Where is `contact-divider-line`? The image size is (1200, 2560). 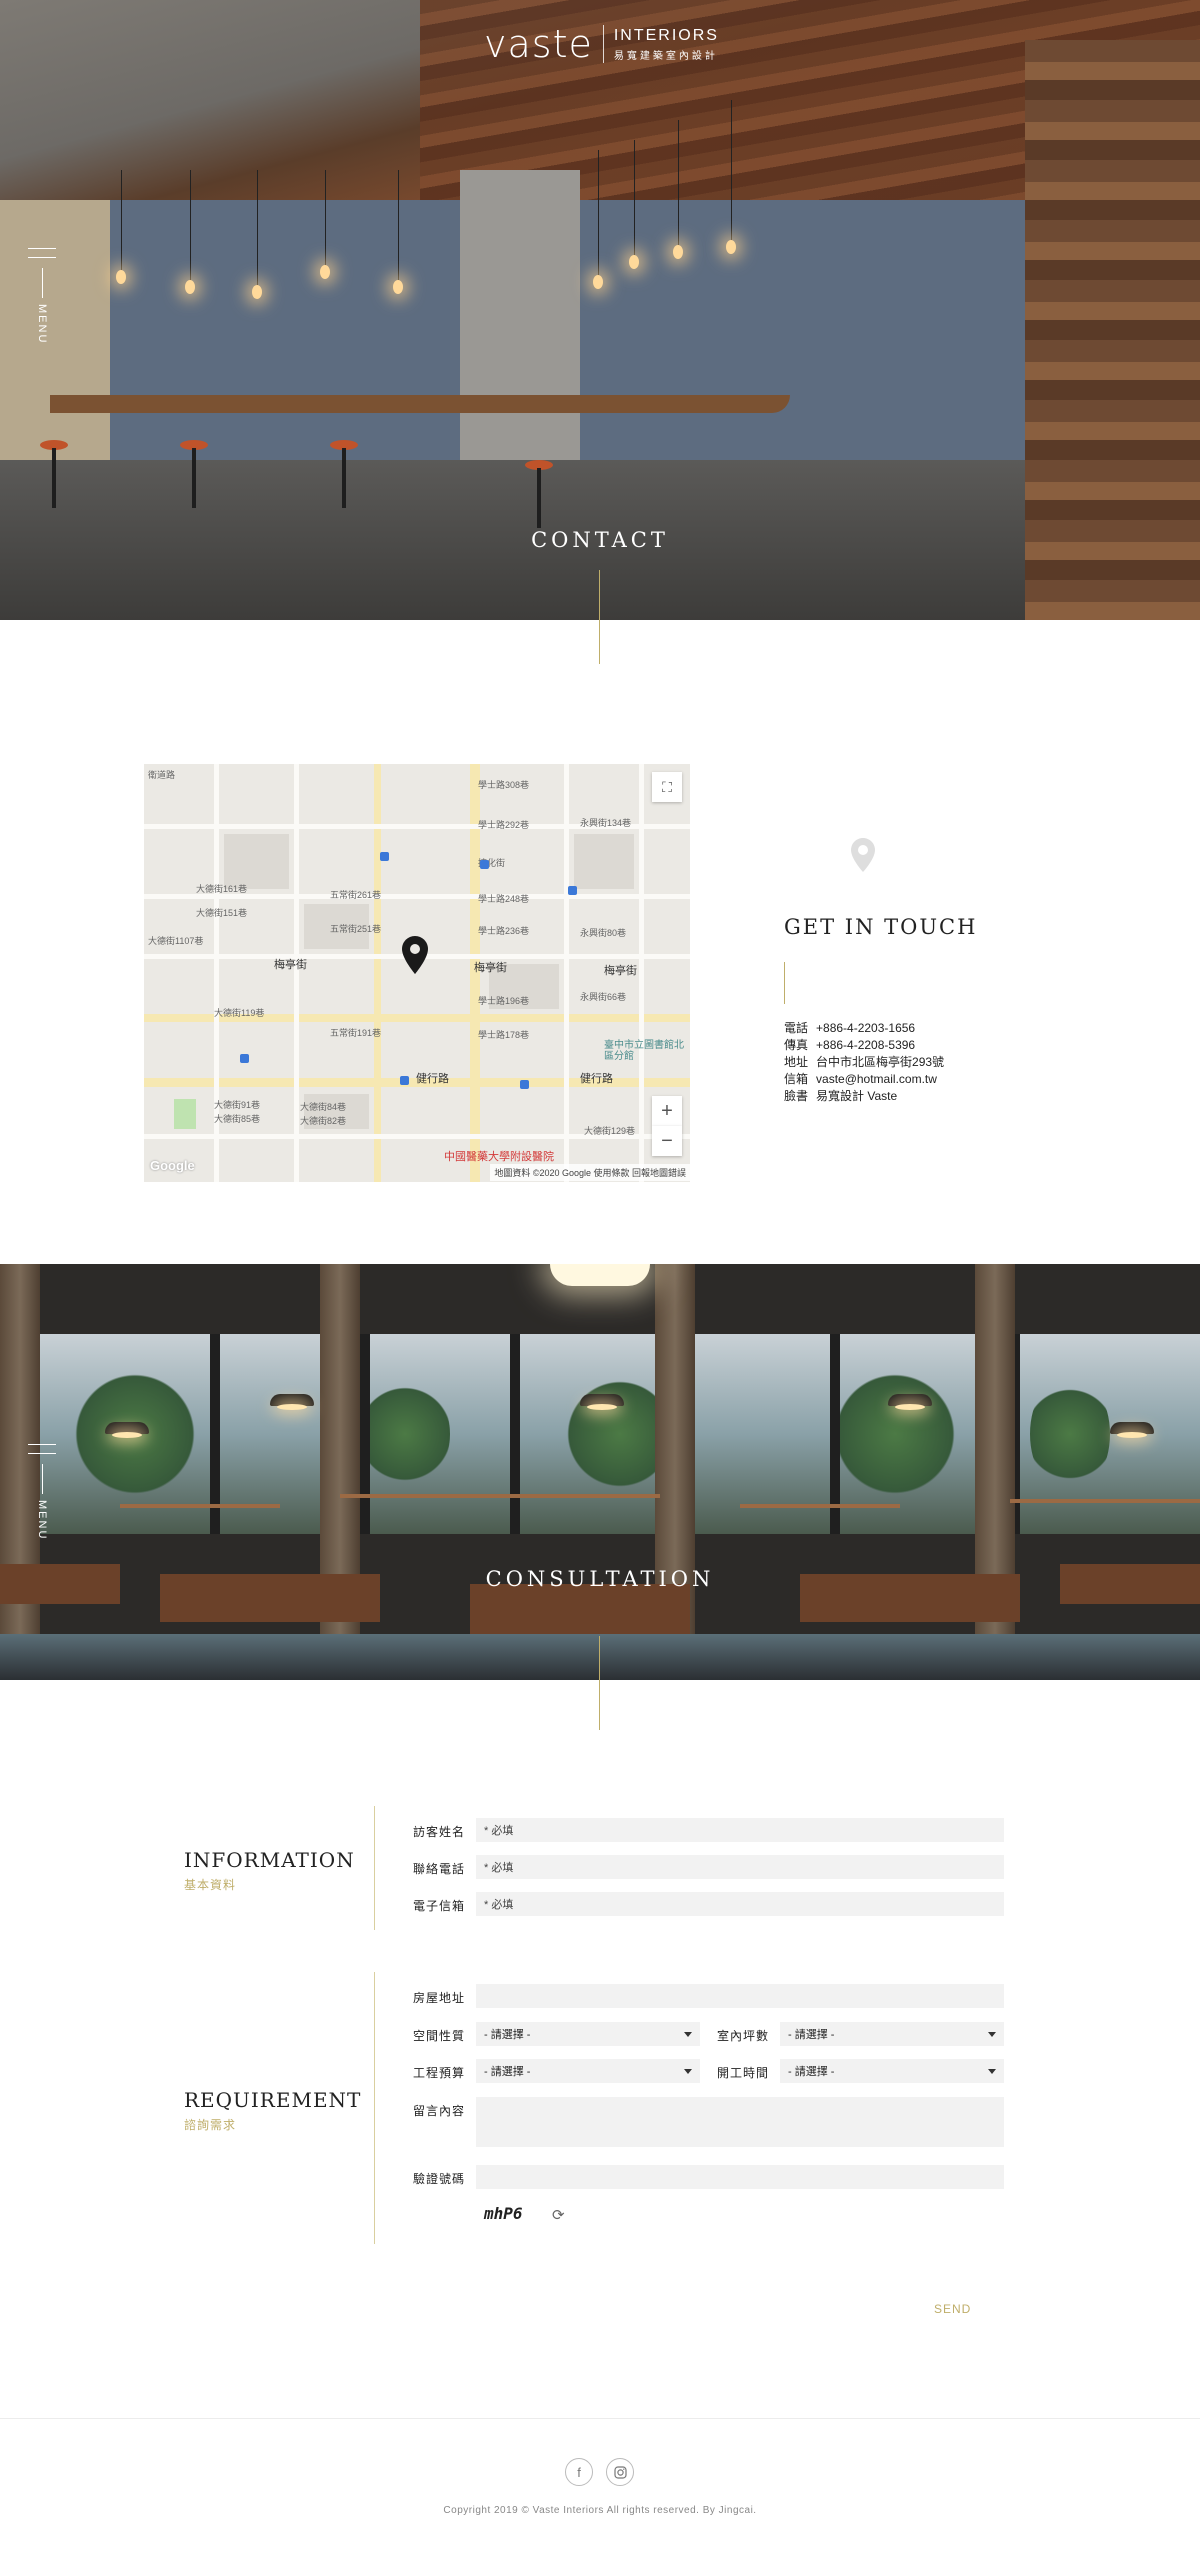 contact-divider-line is located at coordinates (784, 983).